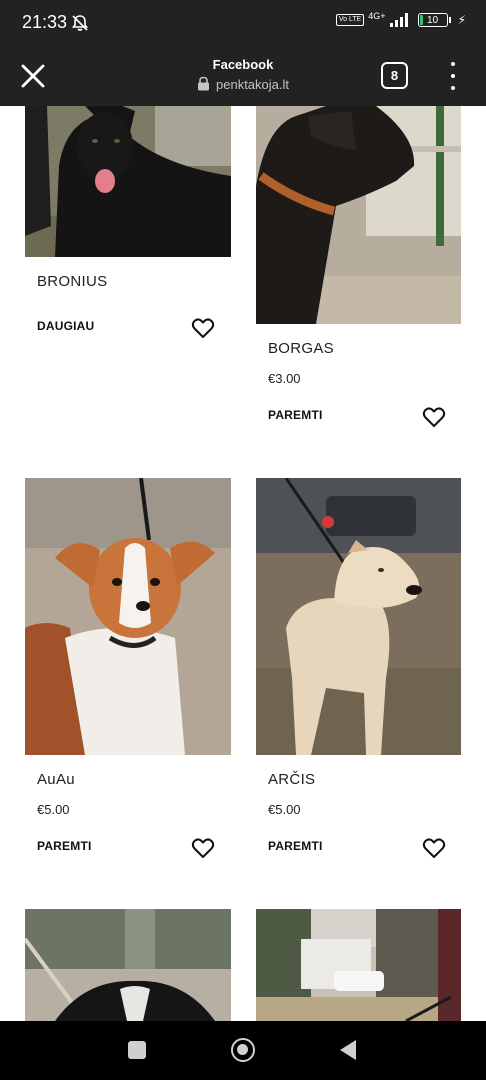  I want to click on signal-icon, so click(398, 20).